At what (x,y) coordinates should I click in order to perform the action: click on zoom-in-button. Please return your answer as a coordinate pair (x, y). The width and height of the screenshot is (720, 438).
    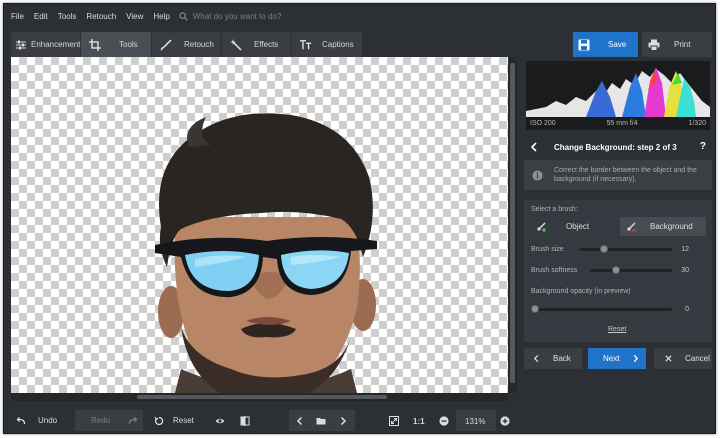
    Looking at the image, I should click on (505, 420).